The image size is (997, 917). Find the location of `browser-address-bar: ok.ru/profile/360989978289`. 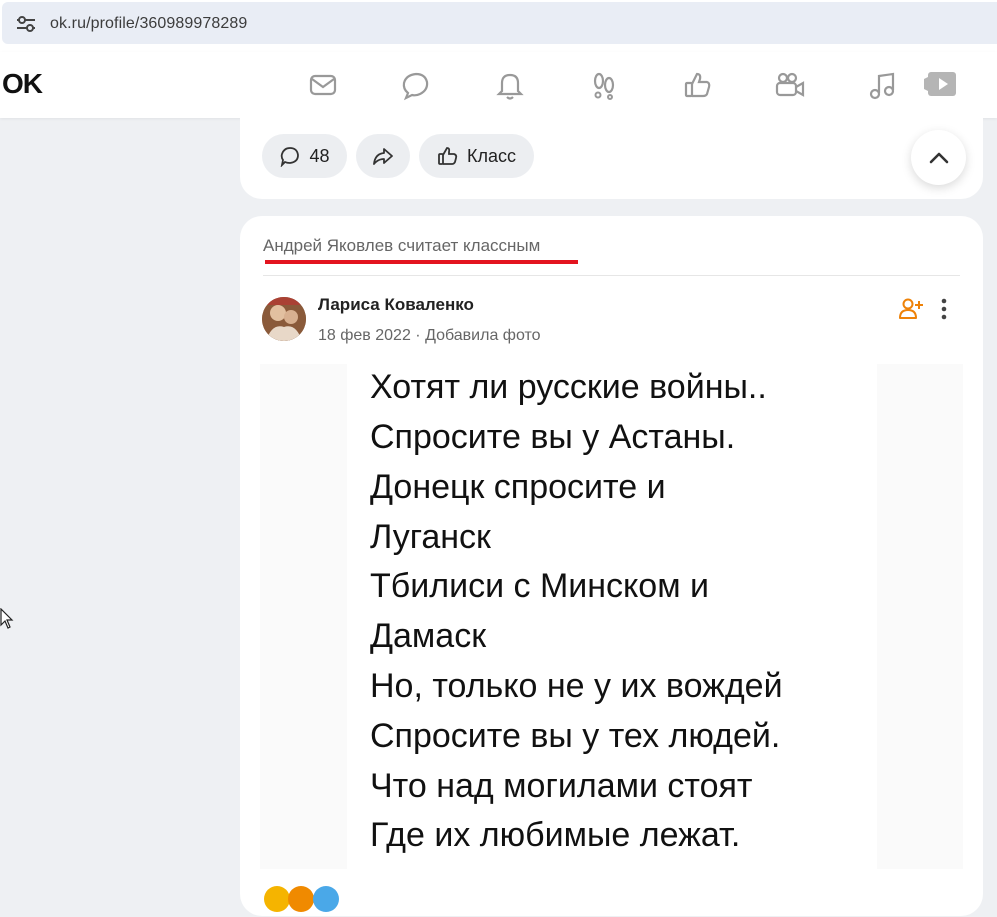

browser-address-bar: ok.ru/profile/360989978289 is located at coordinates (498, 26).